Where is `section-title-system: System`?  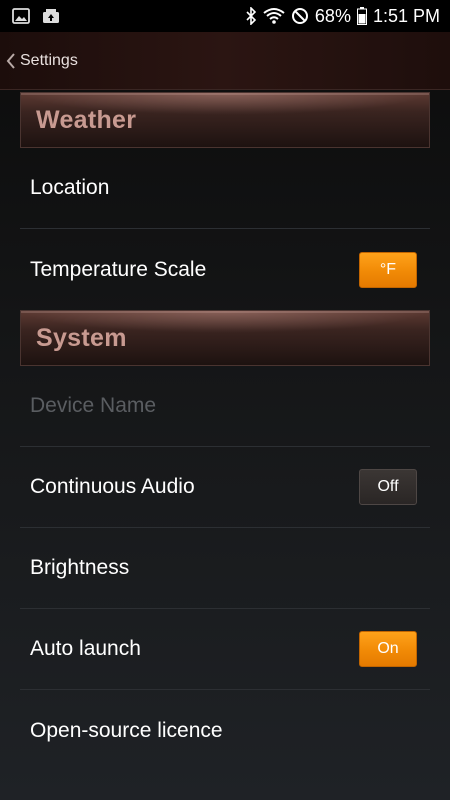
section-title-system: System is located at coordinates (81, 337).